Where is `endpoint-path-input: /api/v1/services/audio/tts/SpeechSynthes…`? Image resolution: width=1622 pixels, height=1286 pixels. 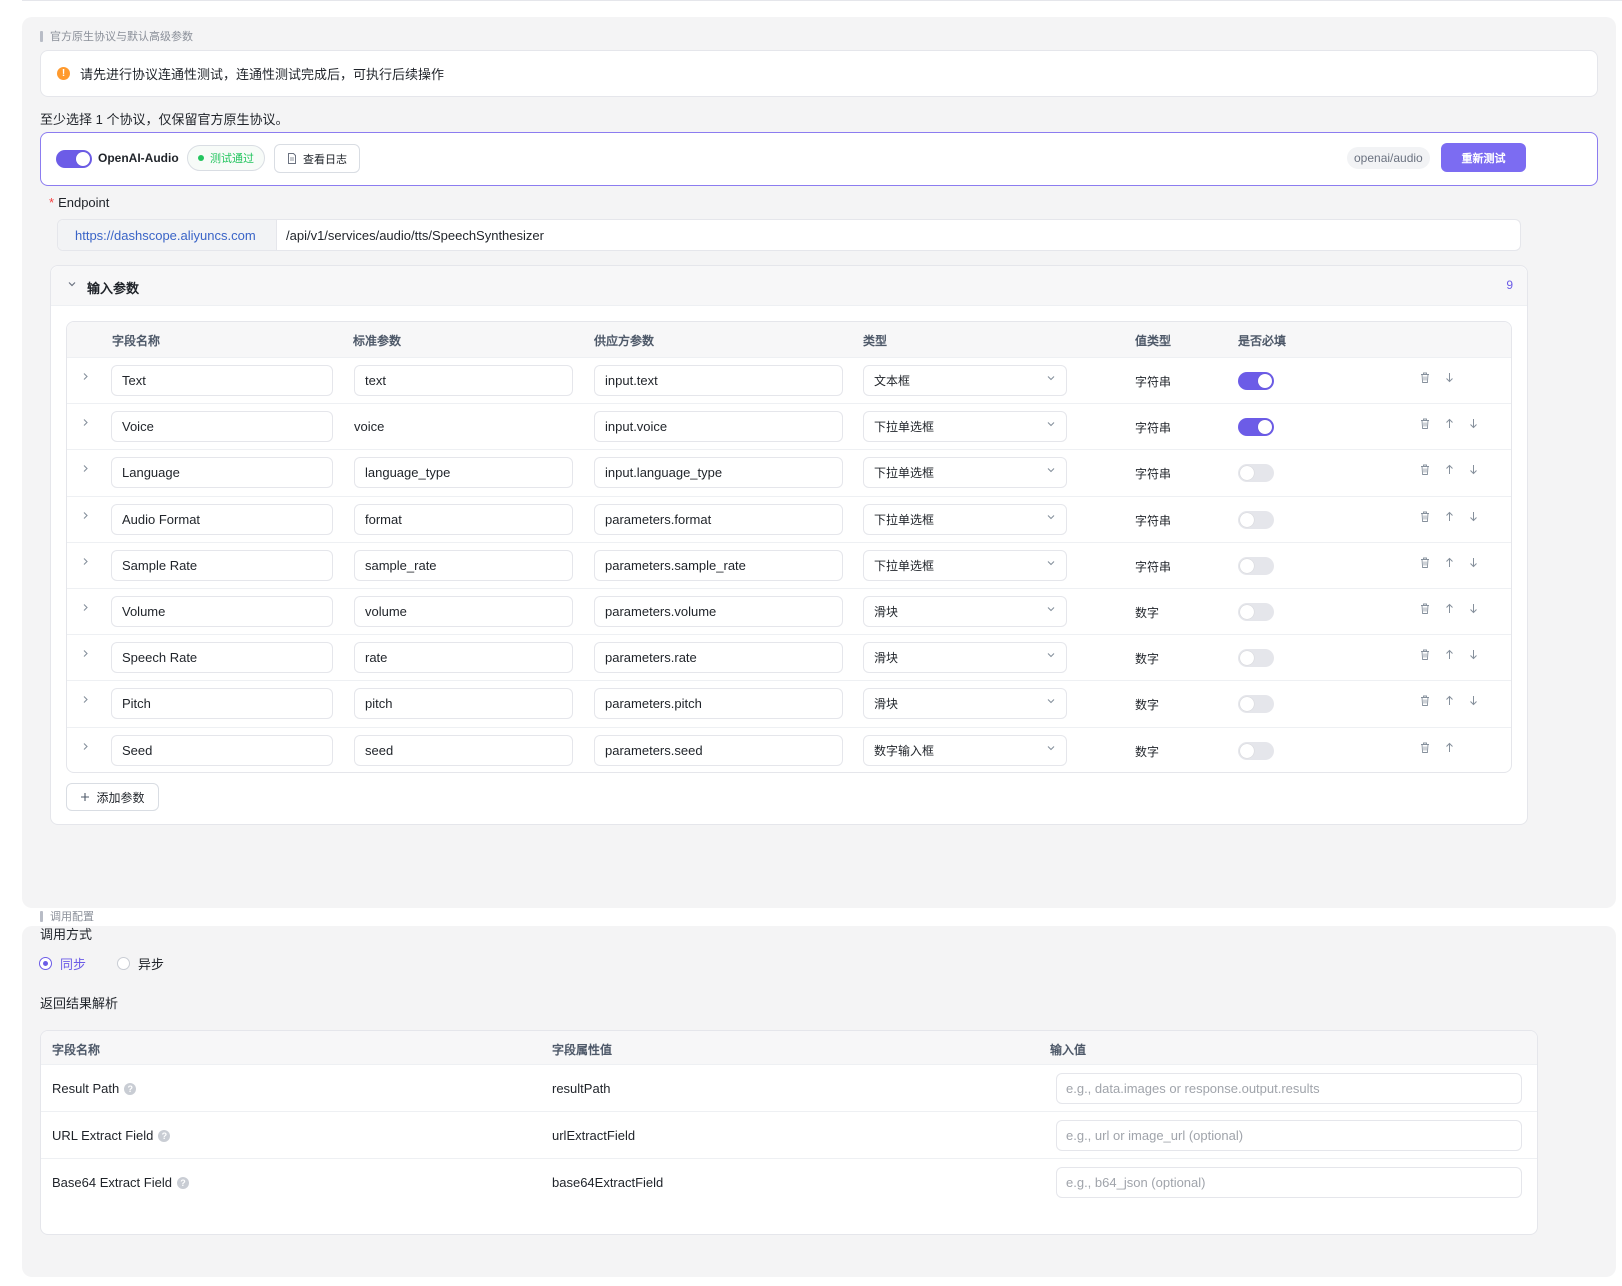 endpoint-path-input: /api/v1/services/audio/tts/SpeechSynthes… is located at coordinates (410, 235).